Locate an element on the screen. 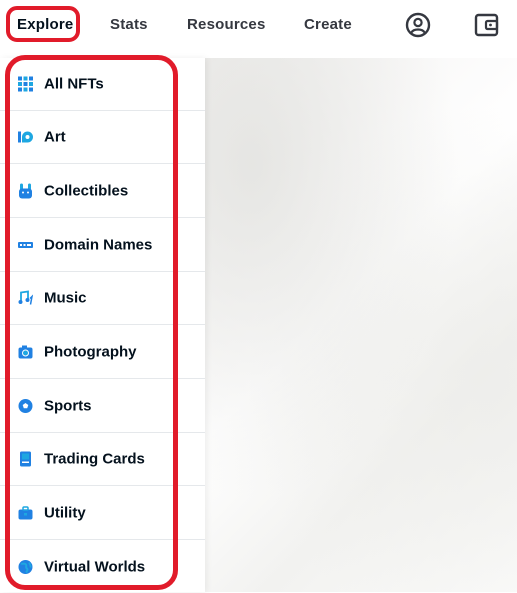 Image resolution: width=517 pixels, height=593 pixels. camera-icon is located at coordinates (25, 352).